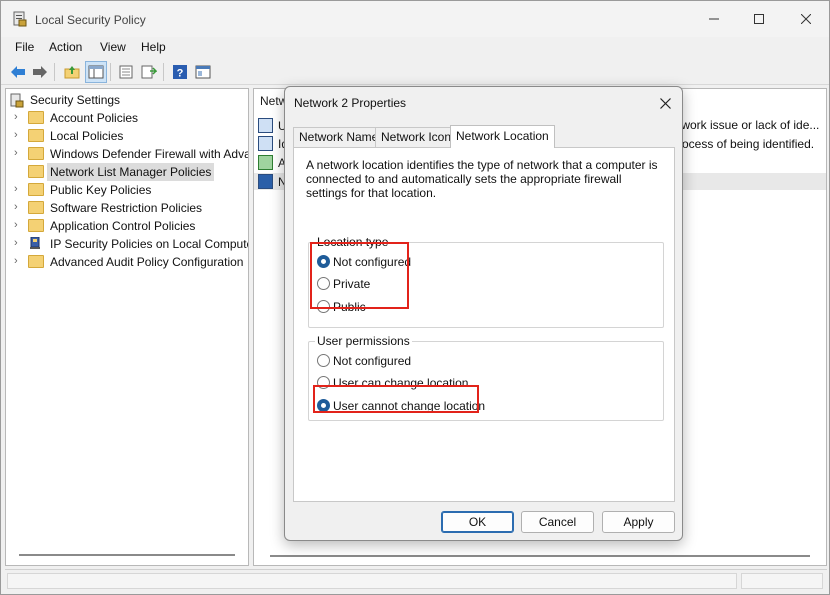  What do you see at coordinates (350, 103) in the screenshot?
I see `dialog-title: Network 2 Properties` at bounding box center [350, 103].